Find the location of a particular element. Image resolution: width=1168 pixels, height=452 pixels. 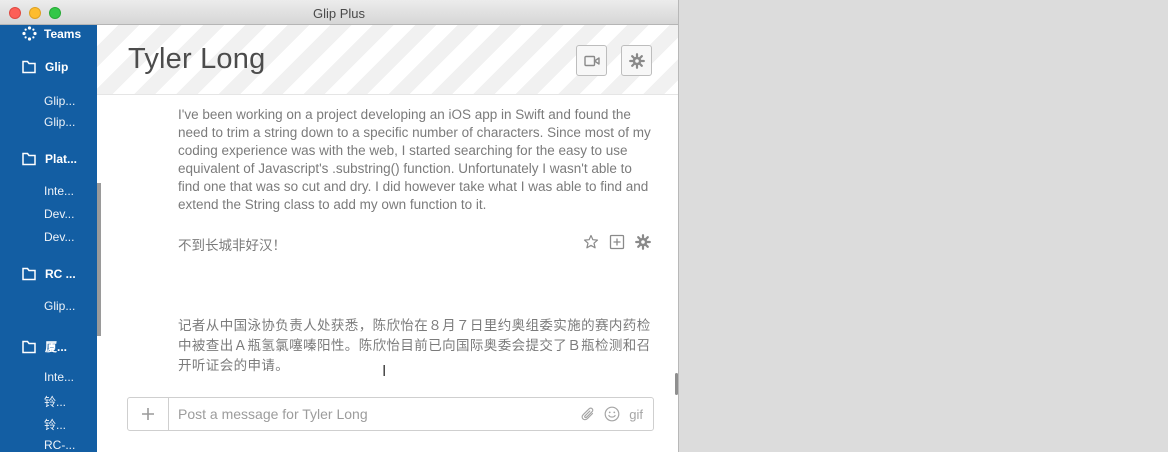

message-list-scrollbar is located at coordinates (676, 384).